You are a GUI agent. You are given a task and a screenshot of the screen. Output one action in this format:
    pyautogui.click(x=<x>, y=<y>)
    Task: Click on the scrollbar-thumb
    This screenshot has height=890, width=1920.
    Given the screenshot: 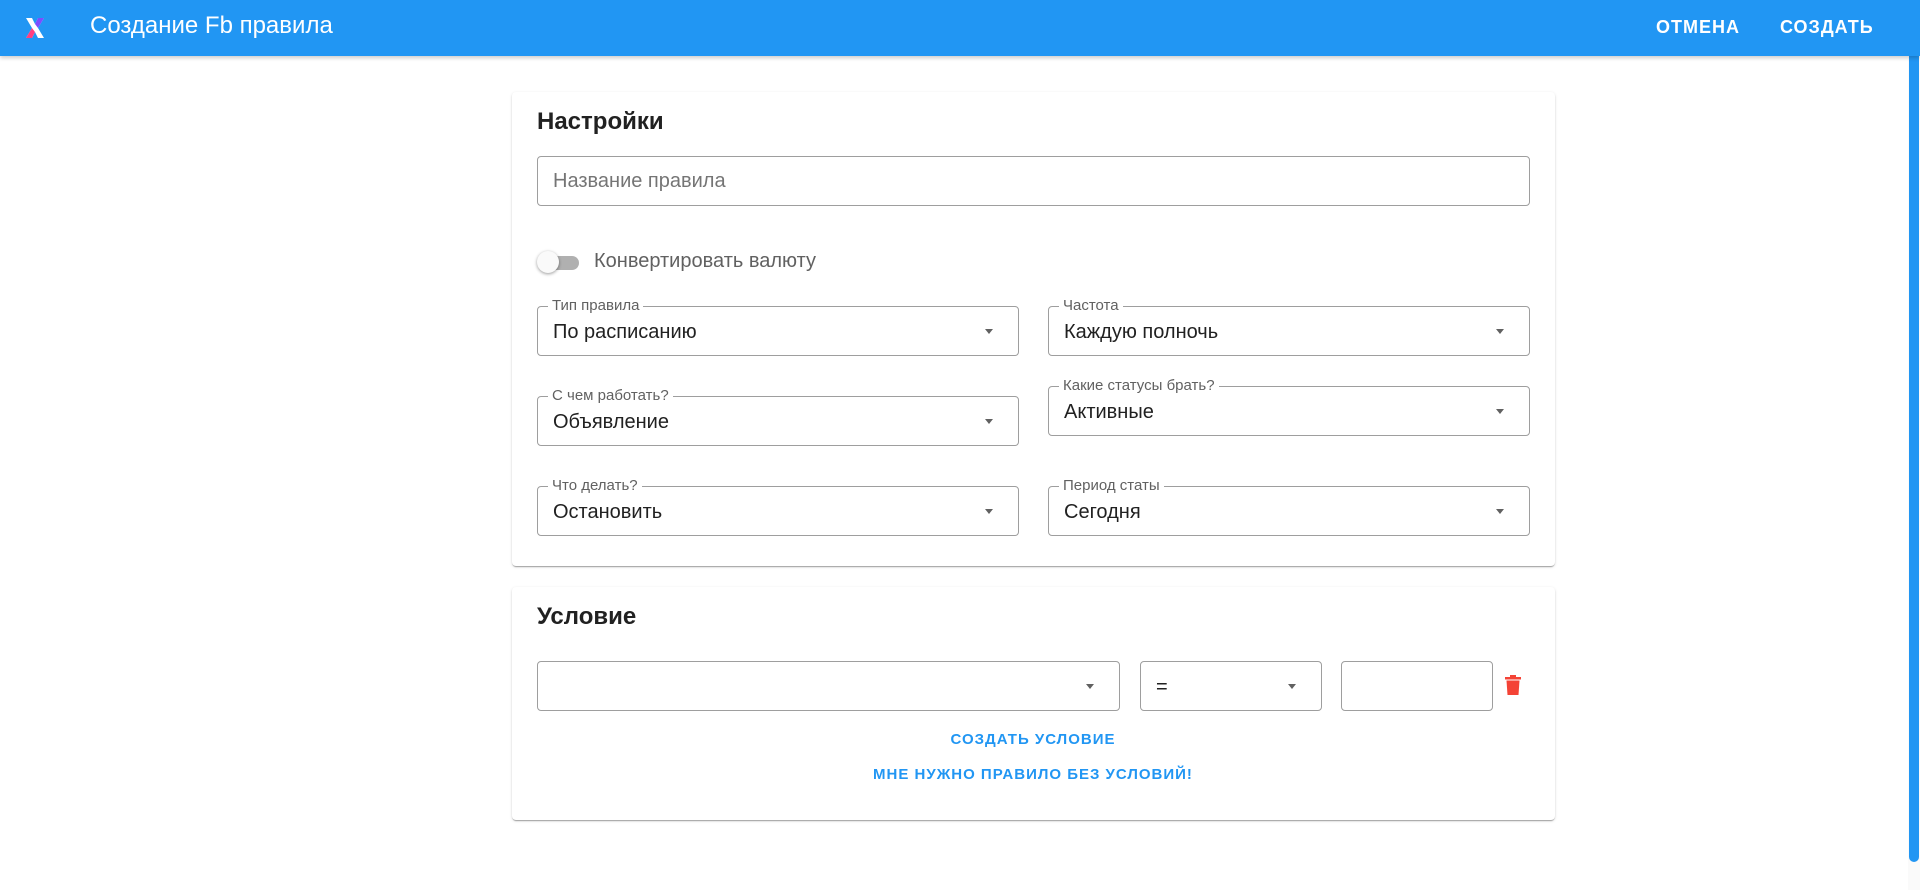 What is the action you would take?
    pyautogui.click(x=1914, y=459)
    